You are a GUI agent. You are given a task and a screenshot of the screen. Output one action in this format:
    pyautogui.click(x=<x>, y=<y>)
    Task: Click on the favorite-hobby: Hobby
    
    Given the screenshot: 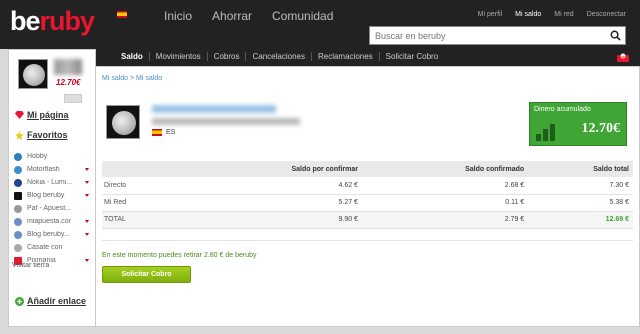 What is the action you would take?
    pyautogui.click(x=54, y=156)
    